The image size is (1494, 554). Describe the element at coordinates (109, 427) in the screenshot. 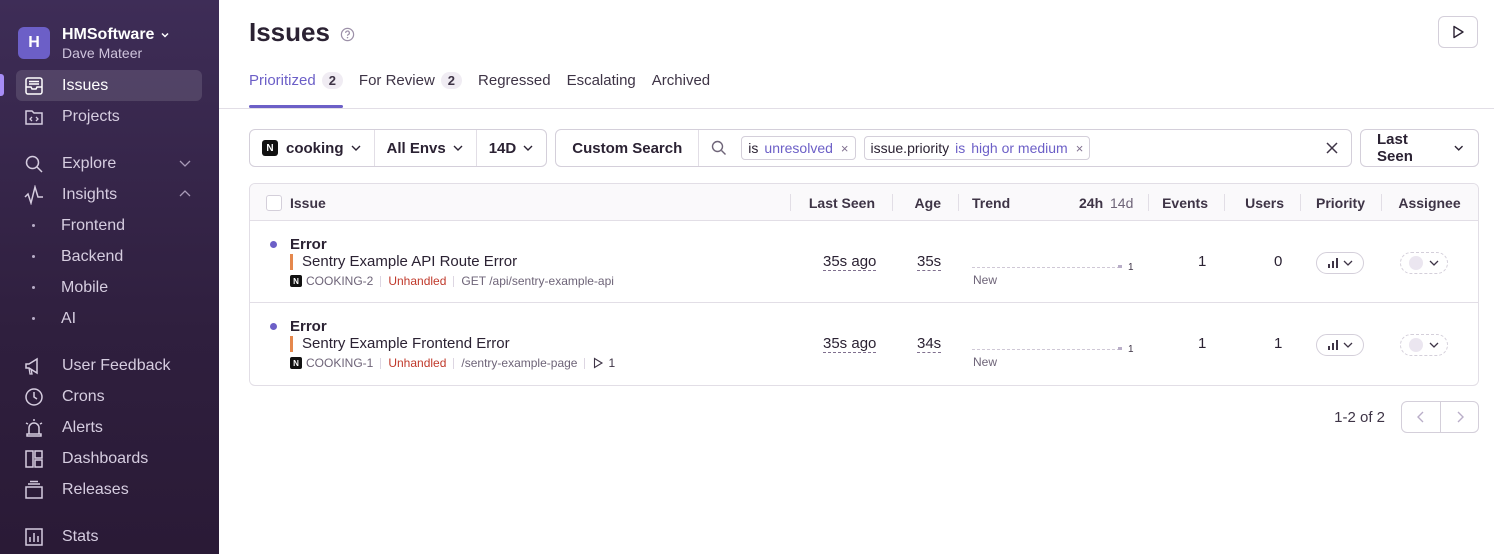

I see `sidebar-item-alerts: Alerts` at that location.